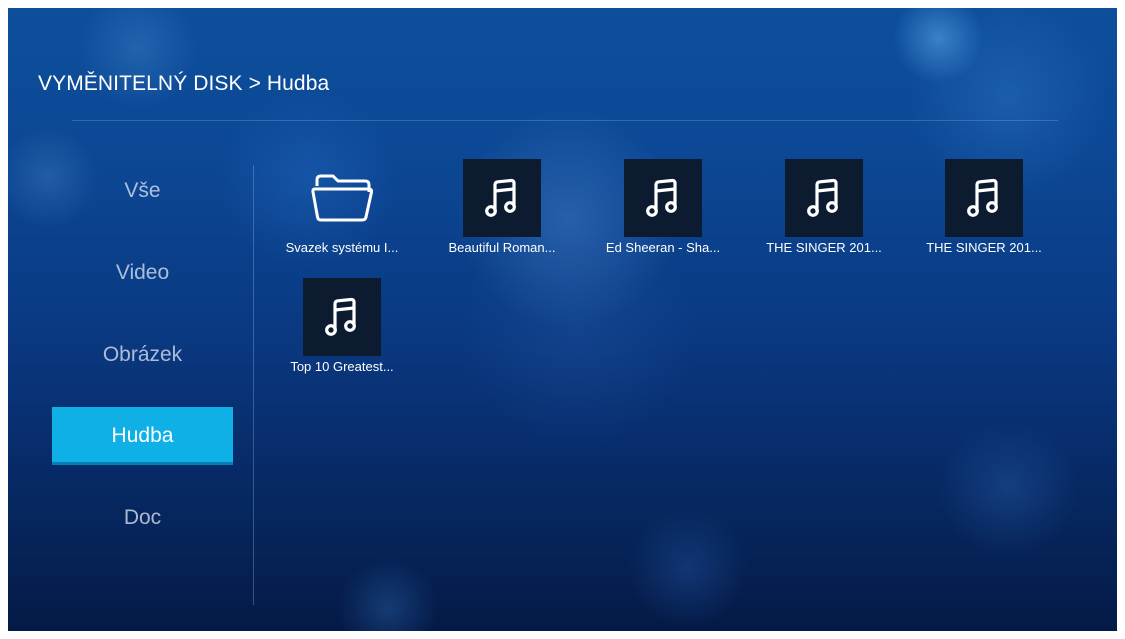  Describe the element at coordinates (142, 355) in the screenshot. I see `sidebar-item-obrazek: Obrázek` at that location.